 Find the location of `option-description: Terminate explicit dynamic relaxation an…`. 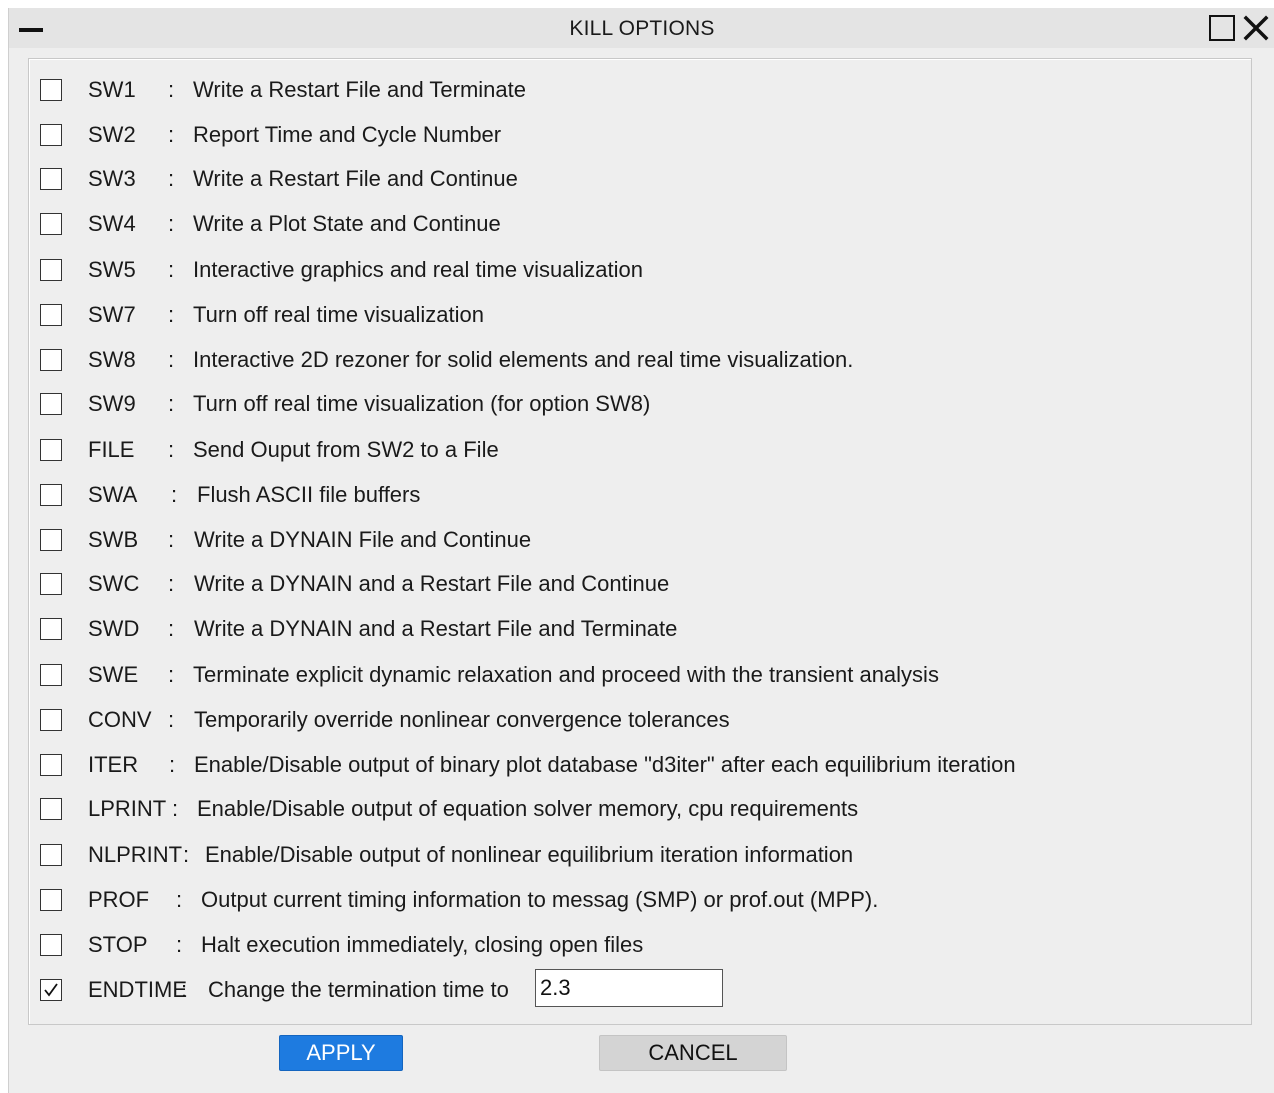

option-description: Terminate explicit dynamic relaxation an… is located at coordinates (566, 674).